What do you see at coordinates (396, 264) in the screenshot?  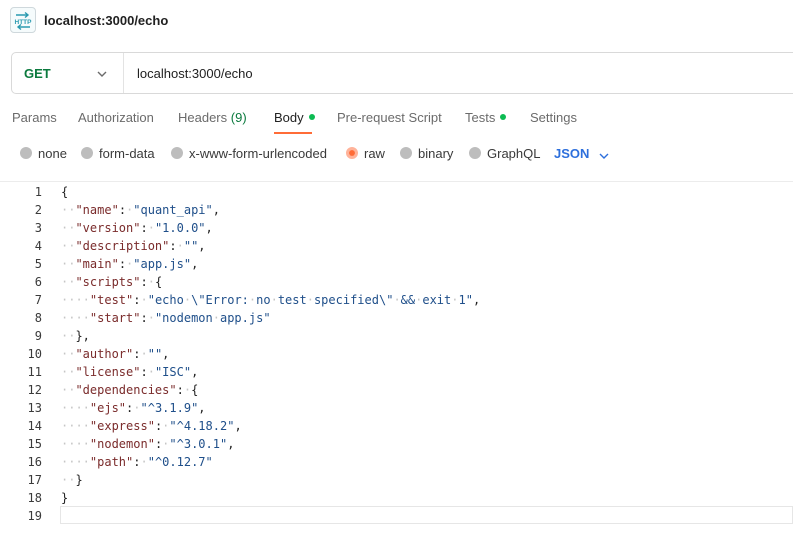 I see `code-line: 5 ··"main":·"app.js",` at bounding box center [396, 264].